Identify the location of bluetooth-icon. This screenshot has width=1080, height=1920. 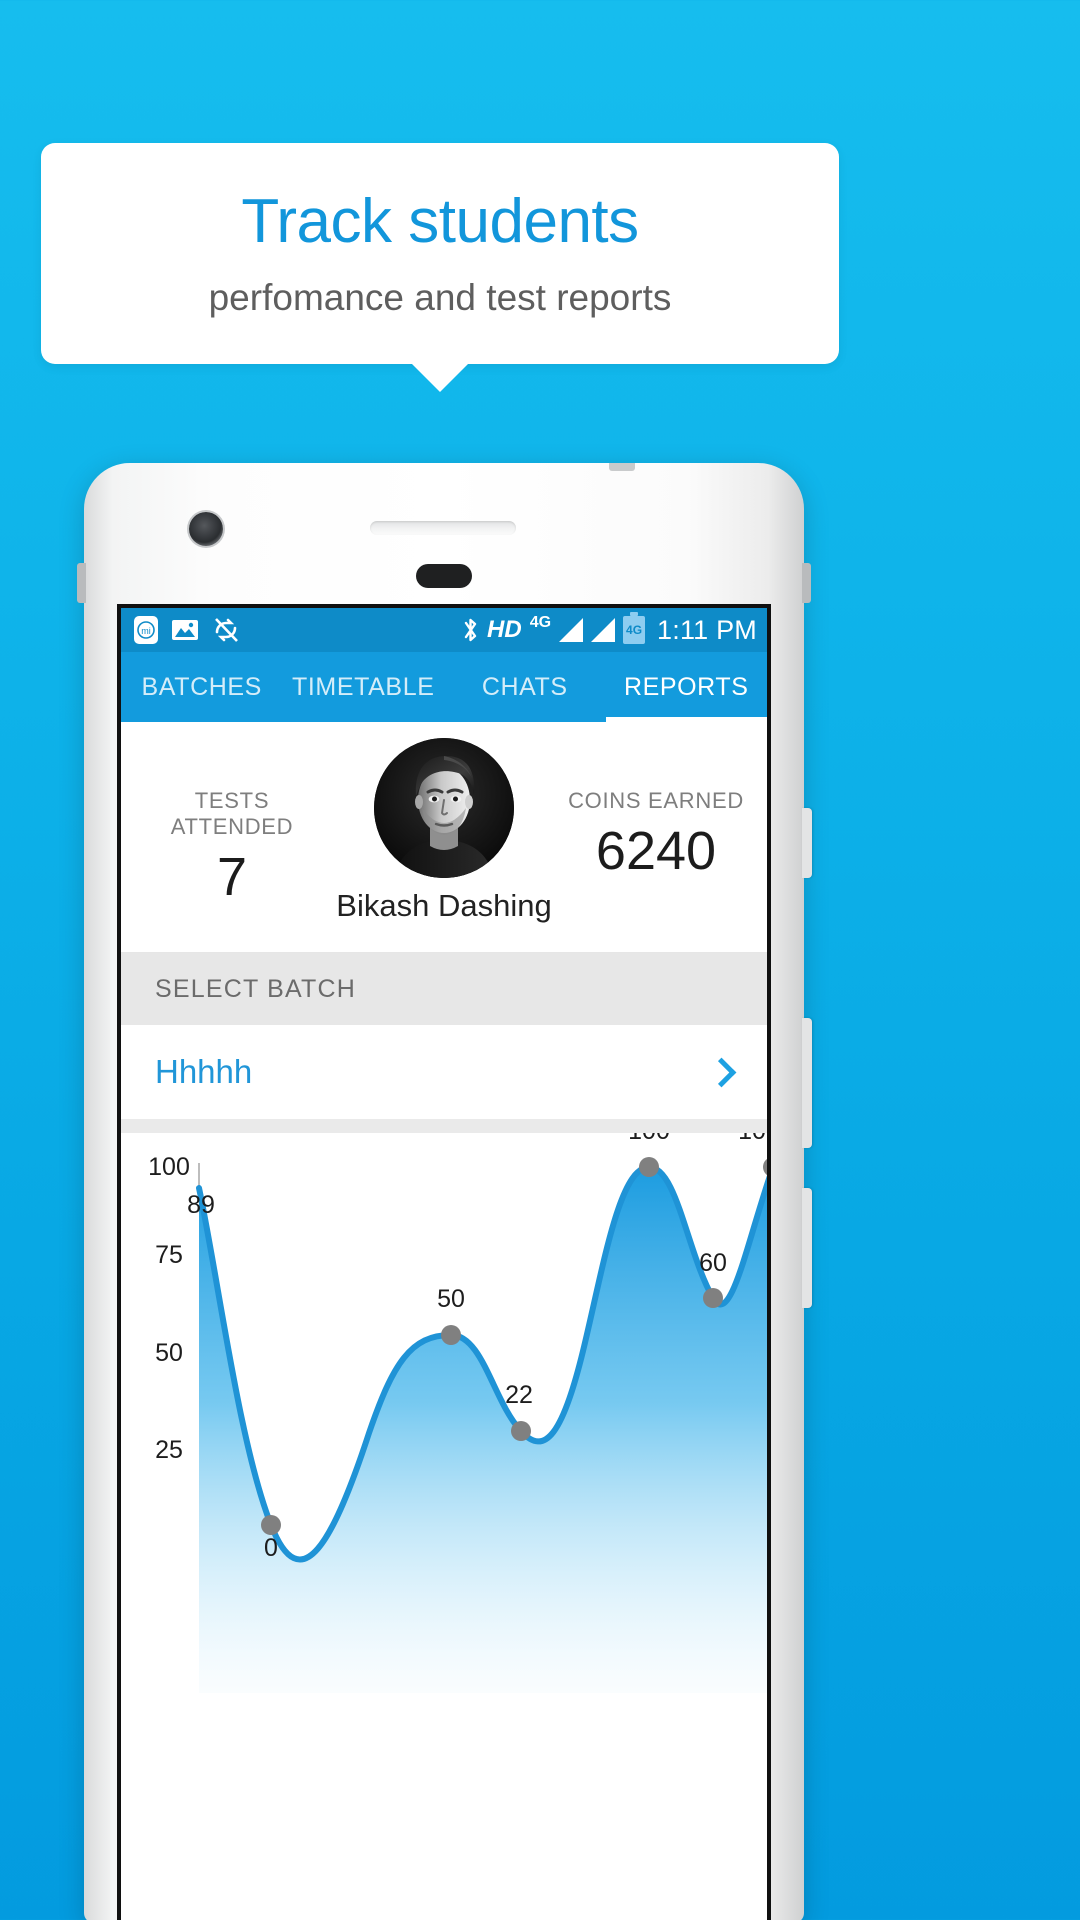
(470, 630).